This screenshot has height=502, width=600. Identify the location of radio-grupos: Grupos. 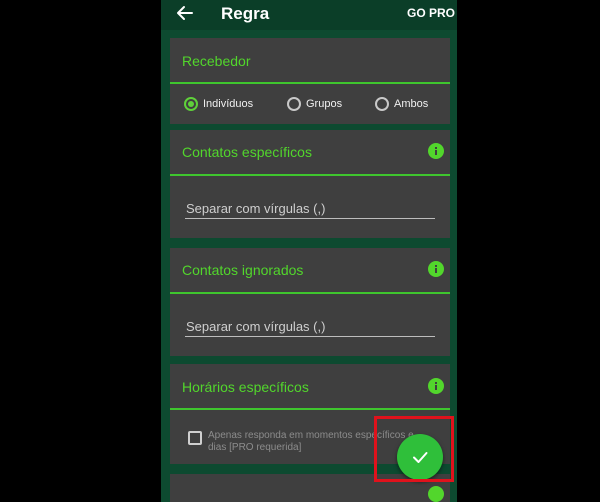
(314, 104).